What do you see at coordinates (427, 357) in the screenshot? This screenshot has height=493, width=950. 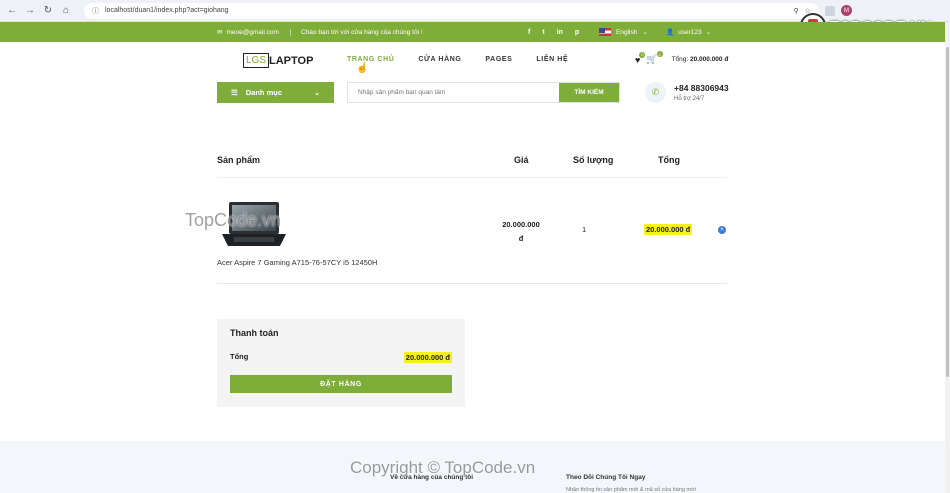 I see `checkout-sum-value: 20.000.000 đ` at bounding box center [427, 357].